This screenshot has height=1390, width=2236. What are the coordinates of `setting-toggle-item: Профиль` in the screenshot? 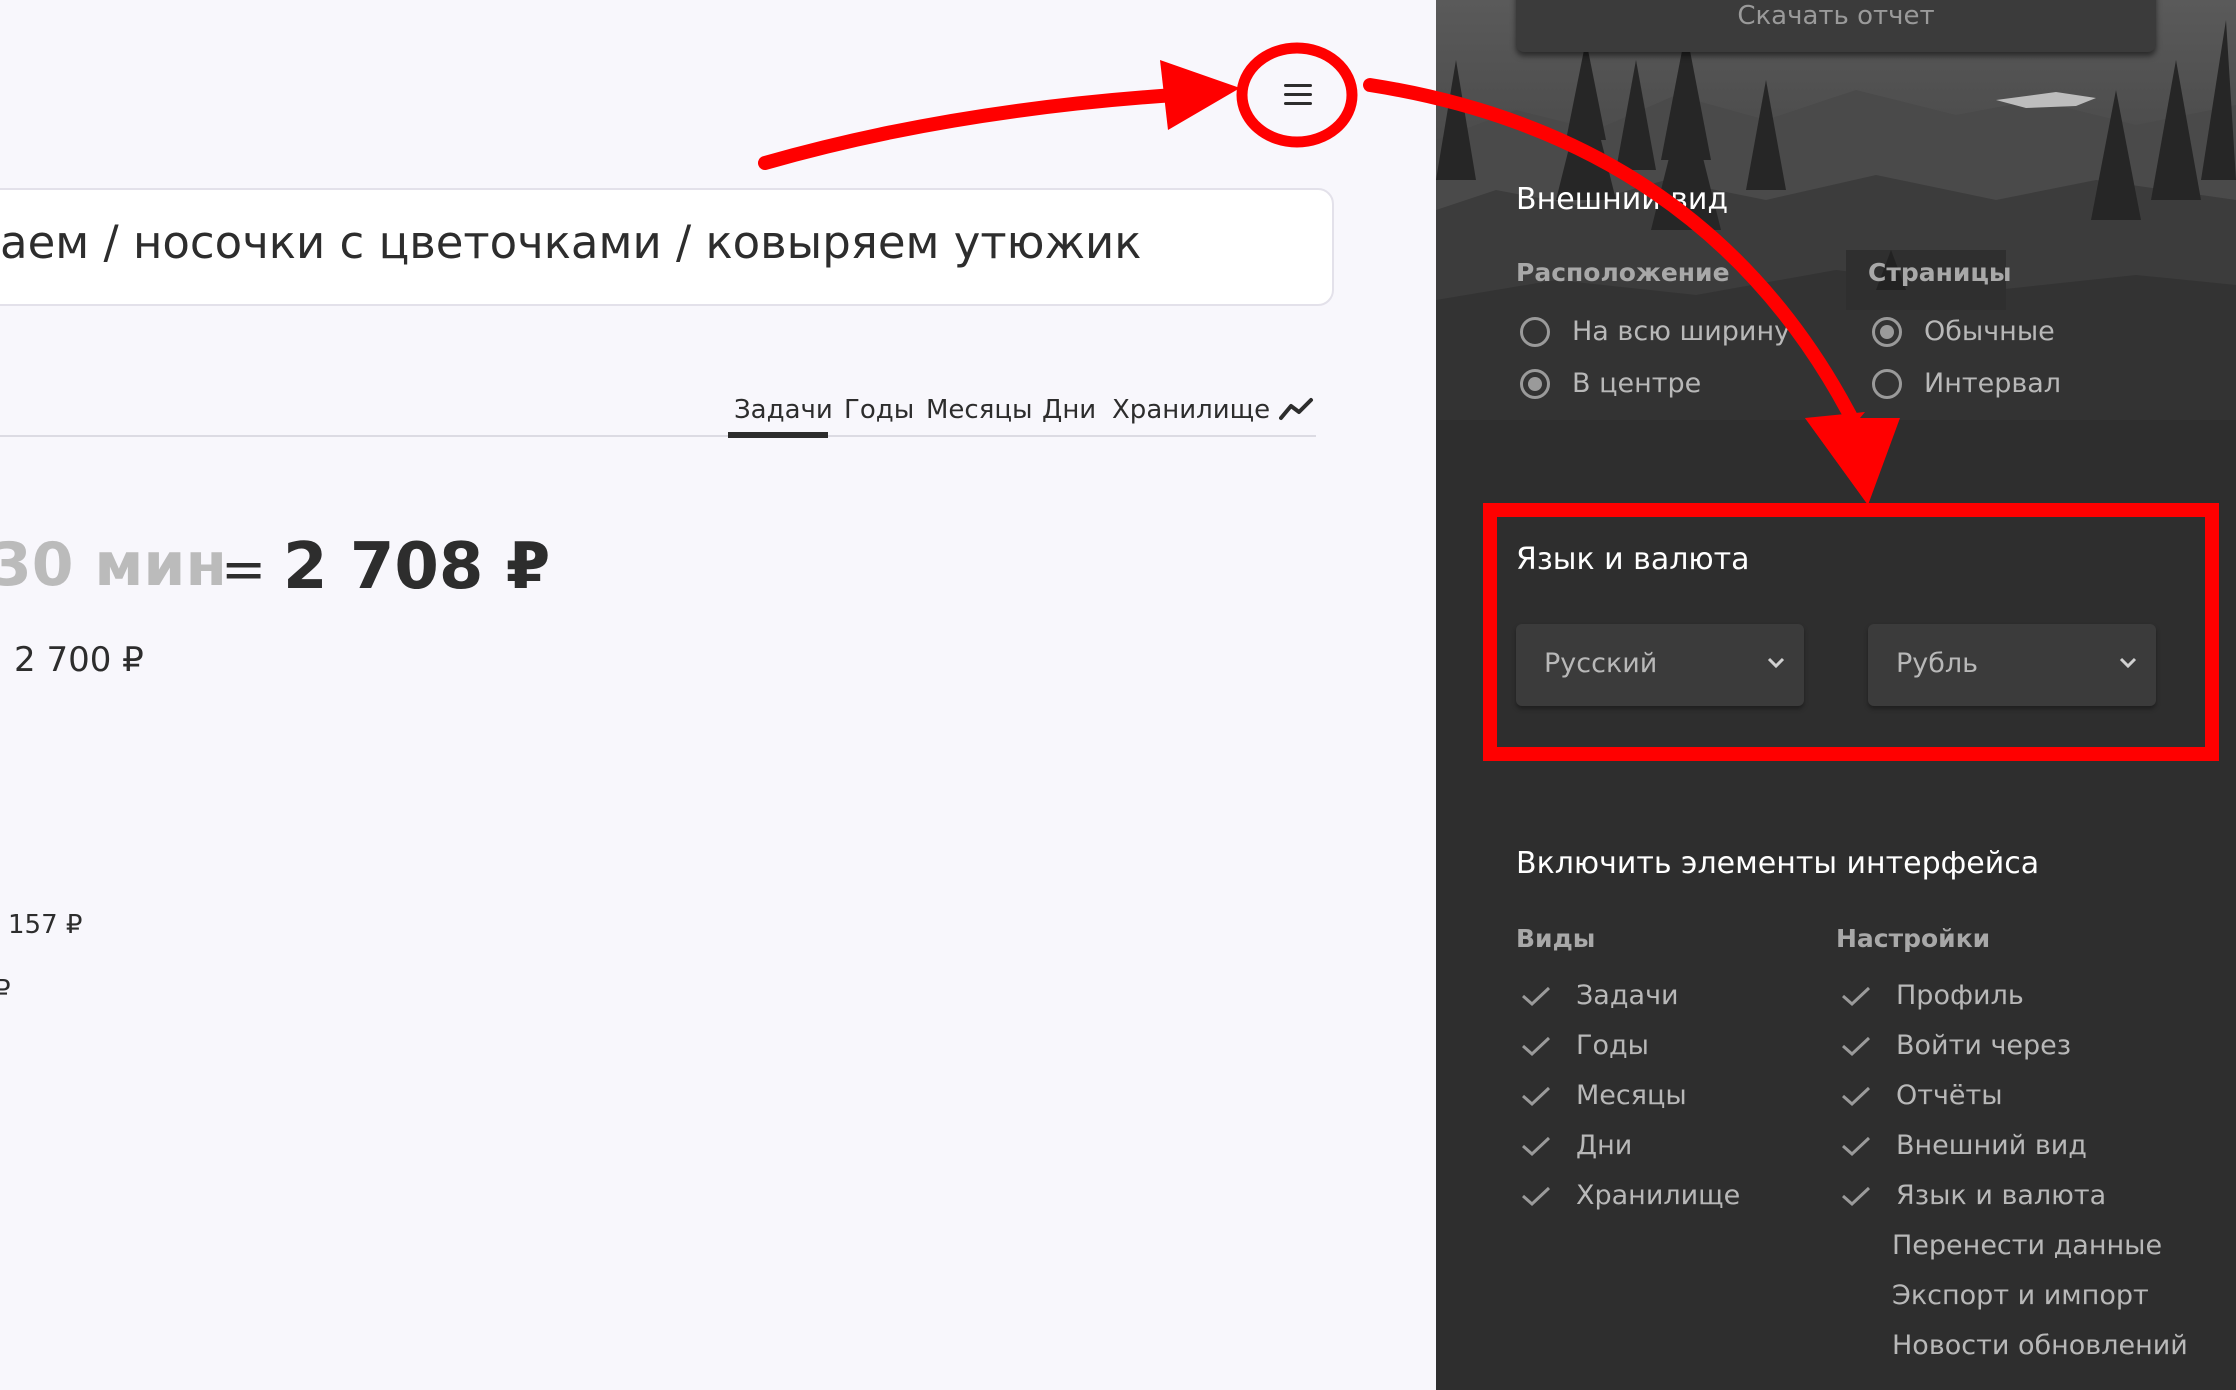 It's located at (1932, 995).